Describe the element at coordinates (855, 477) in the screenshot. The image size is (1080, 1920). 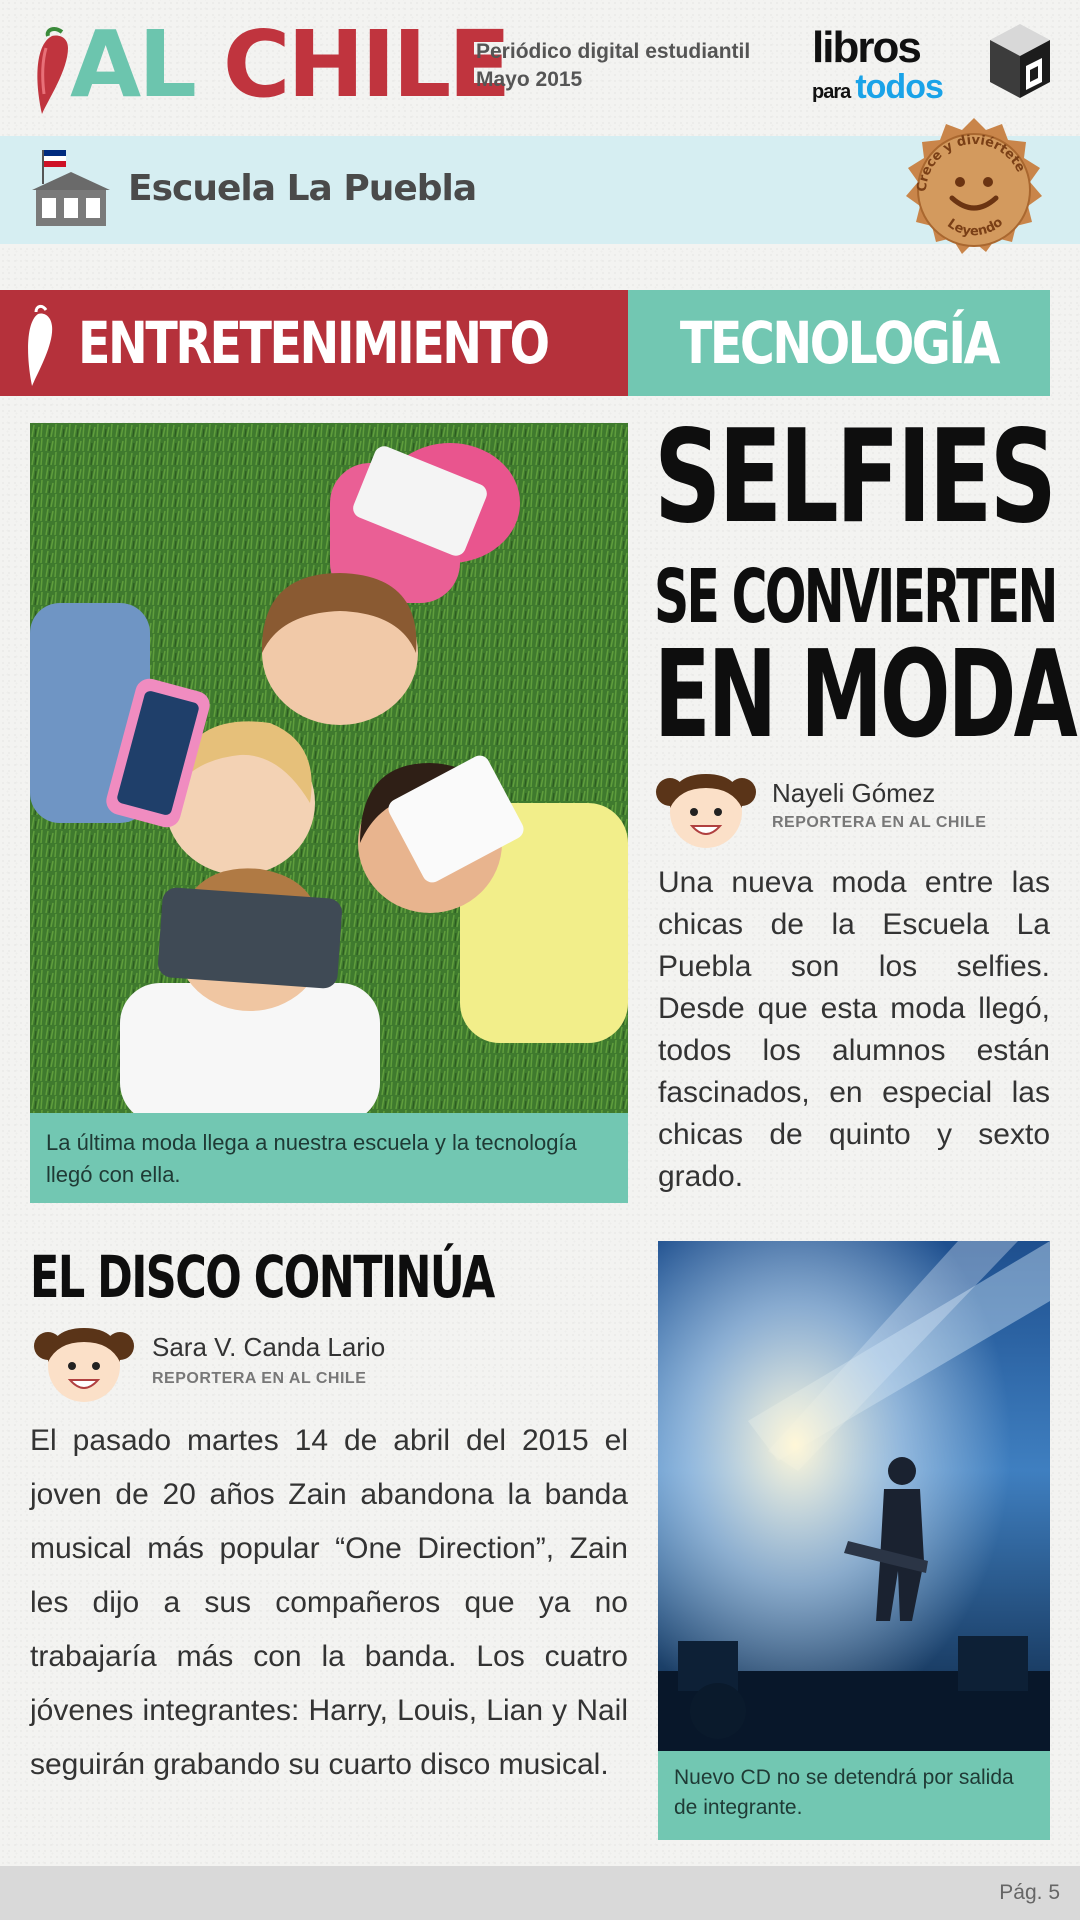
I see `headline-line-1: SELFIES` at that location.